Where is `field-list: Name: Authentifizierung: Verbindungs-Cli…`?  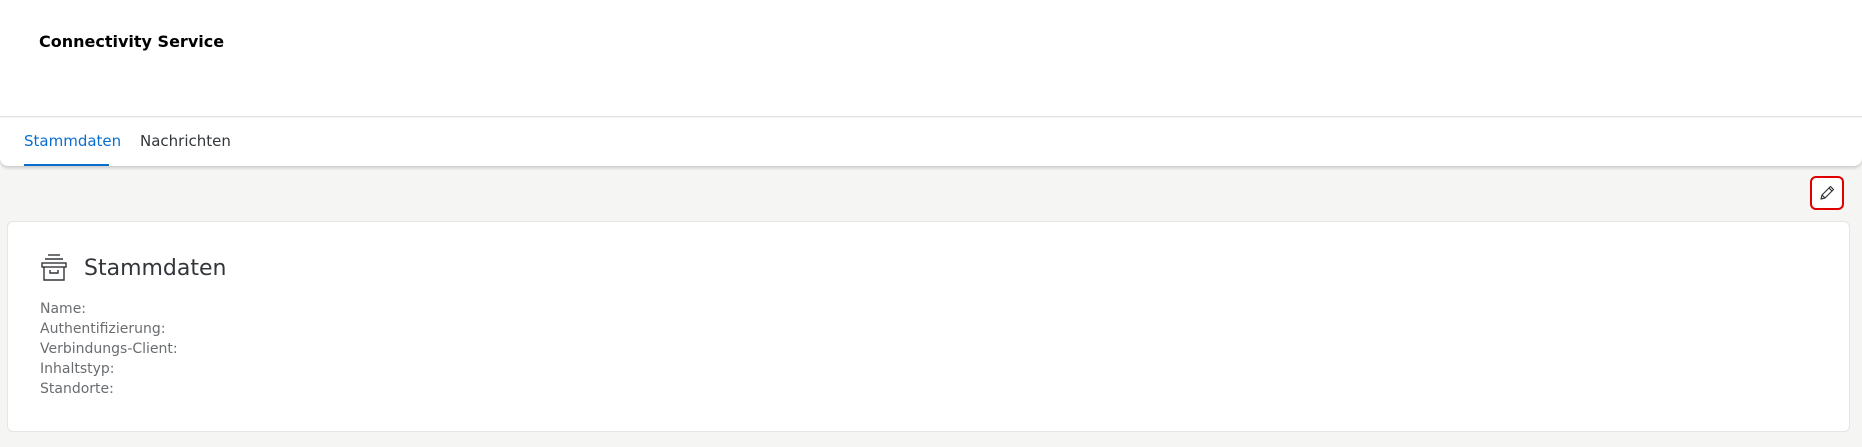
field-list: Name: Authentifizierung: Verbindungs-Cli… is located at coordinates (109, 349).